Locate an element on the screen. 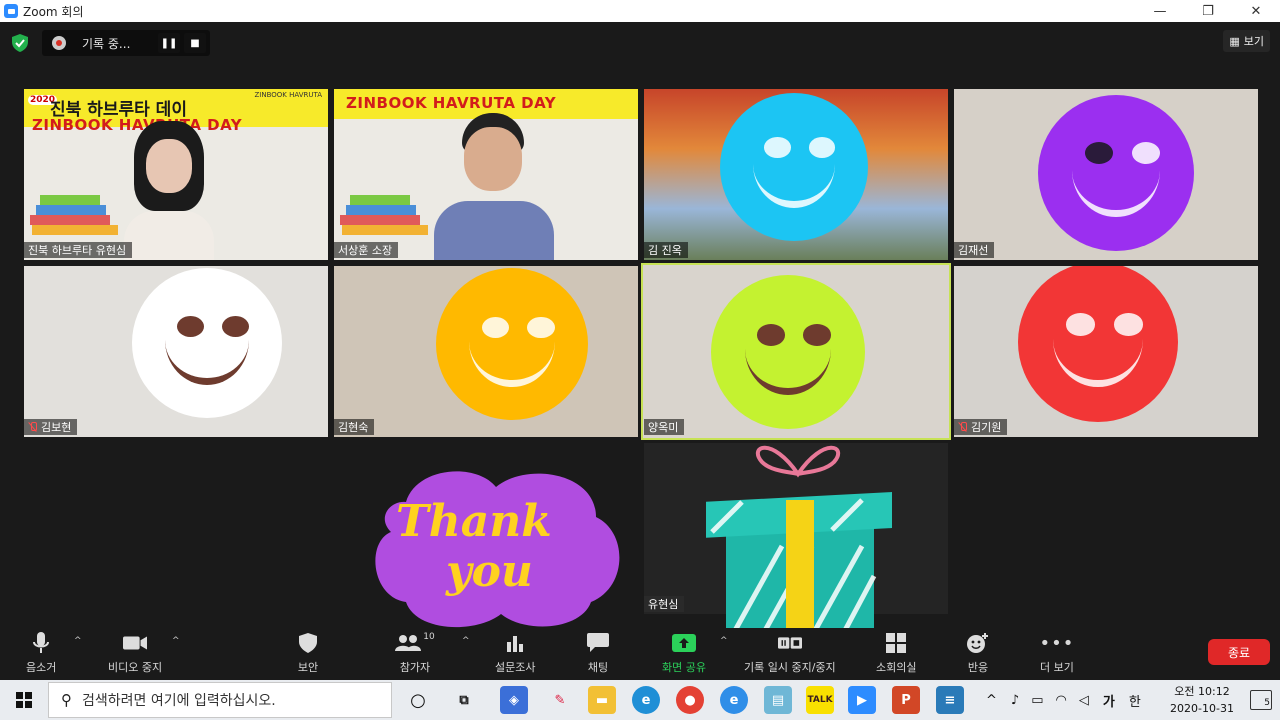  battery-icon: ▭ is located at coordinates (1037, 700).